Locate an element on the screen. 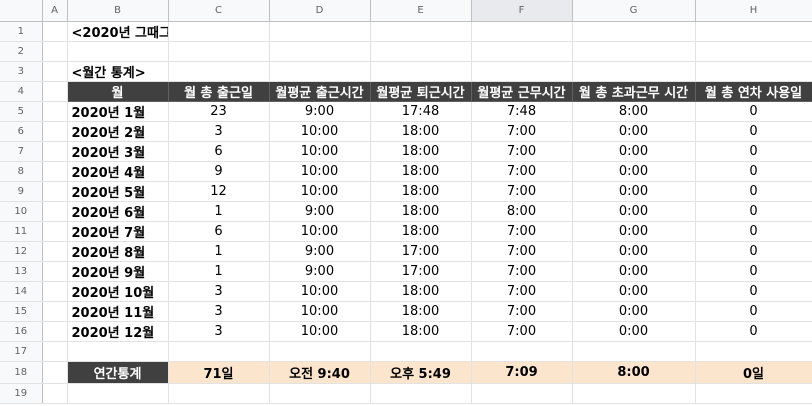  month-cell: 2020년 12월 is located at coordinates (118, 331).